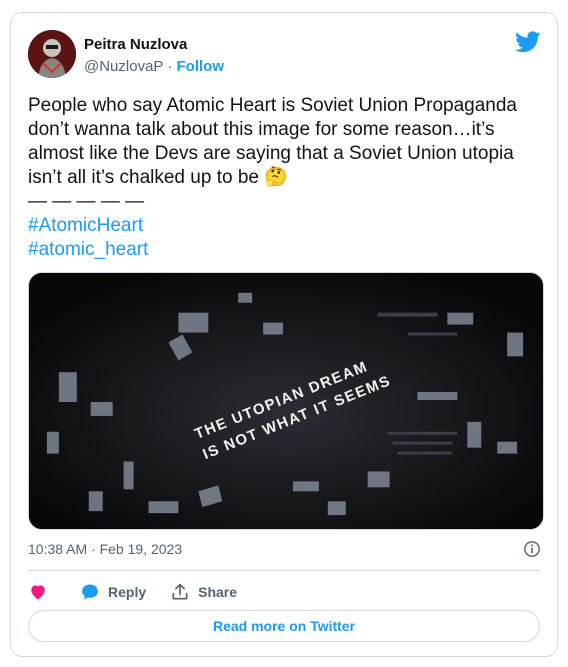 This screenshot has height=667, width=568. I want to click on heart-icon, so click(38, 592).